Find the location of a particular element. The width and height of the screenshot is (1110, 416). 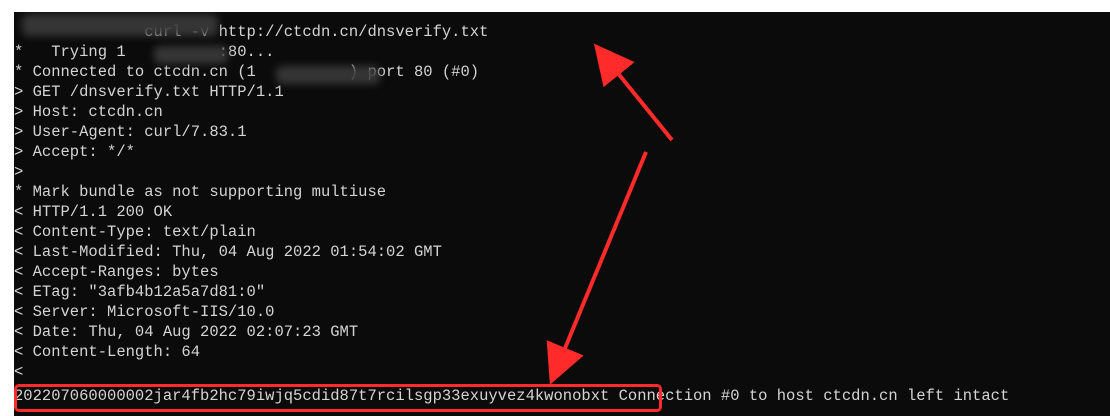

terminal-line: > Accept: */* is located at coordinates (74, 152).